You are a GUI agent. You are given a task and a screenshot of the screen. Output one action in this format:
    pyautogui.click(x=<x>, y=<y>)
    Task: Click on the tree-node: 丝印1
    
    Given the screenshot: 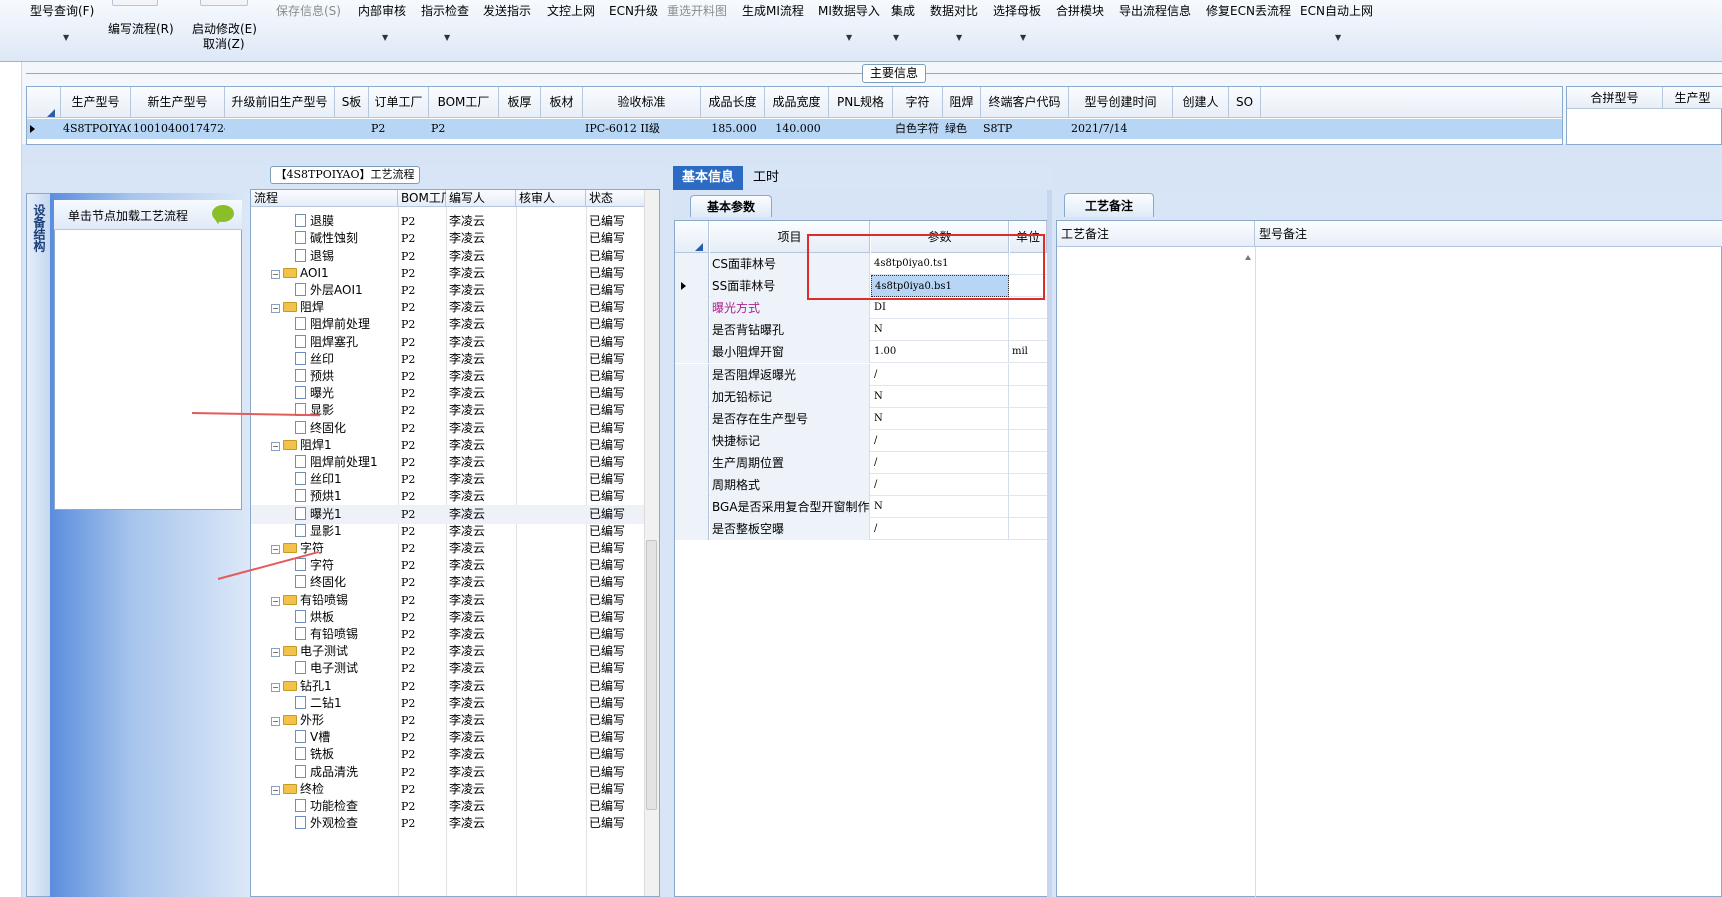 What is the action you would take?
    pyautogui.click(x=318, y=479)
    